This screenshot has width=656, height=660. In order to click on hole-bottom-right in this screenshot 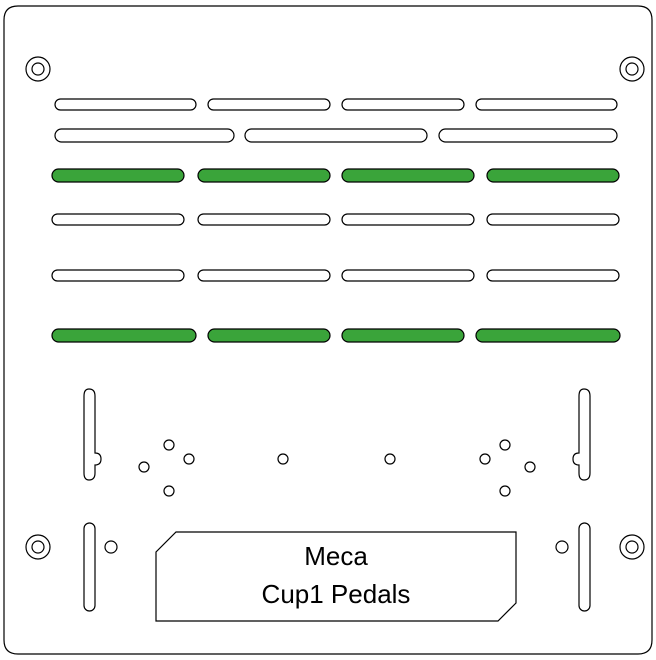, I will do `click(562, 547)`.